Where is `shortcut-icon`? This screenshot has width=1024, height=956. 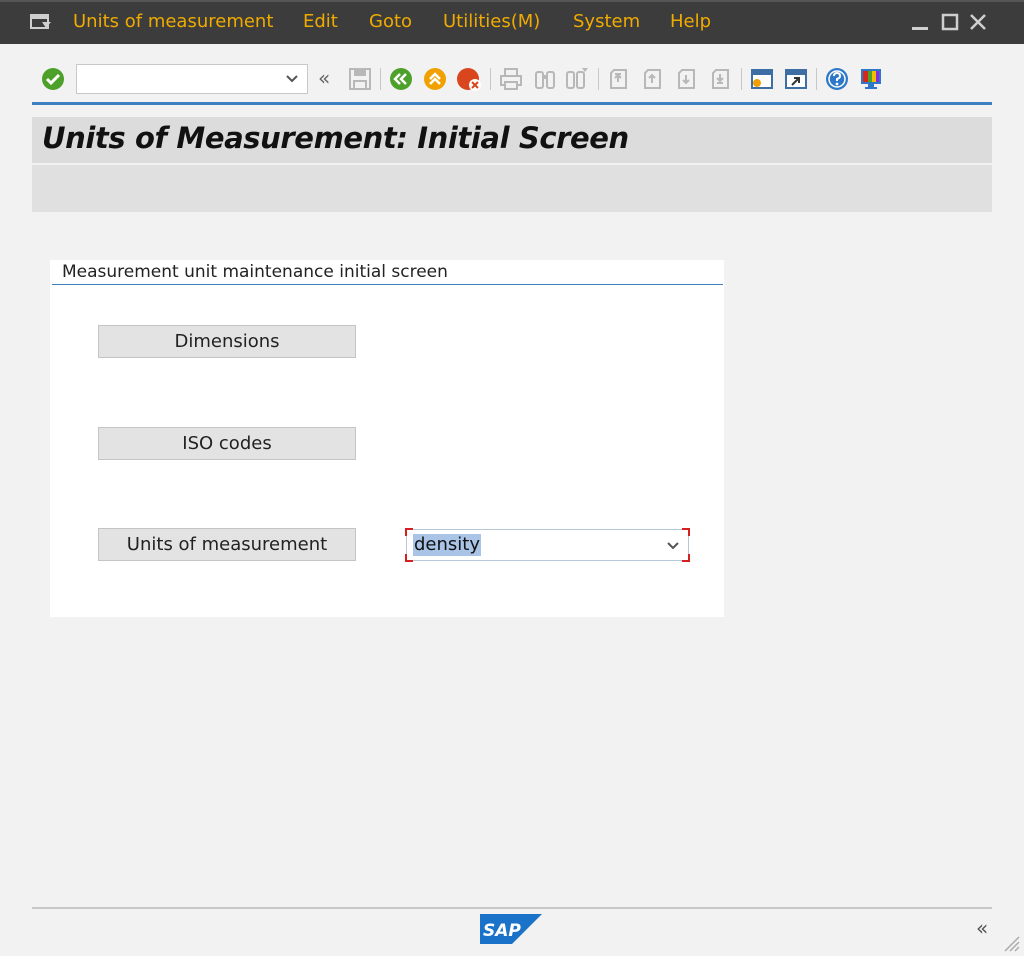 shortcut-icon is located at coordinates (796, 79).